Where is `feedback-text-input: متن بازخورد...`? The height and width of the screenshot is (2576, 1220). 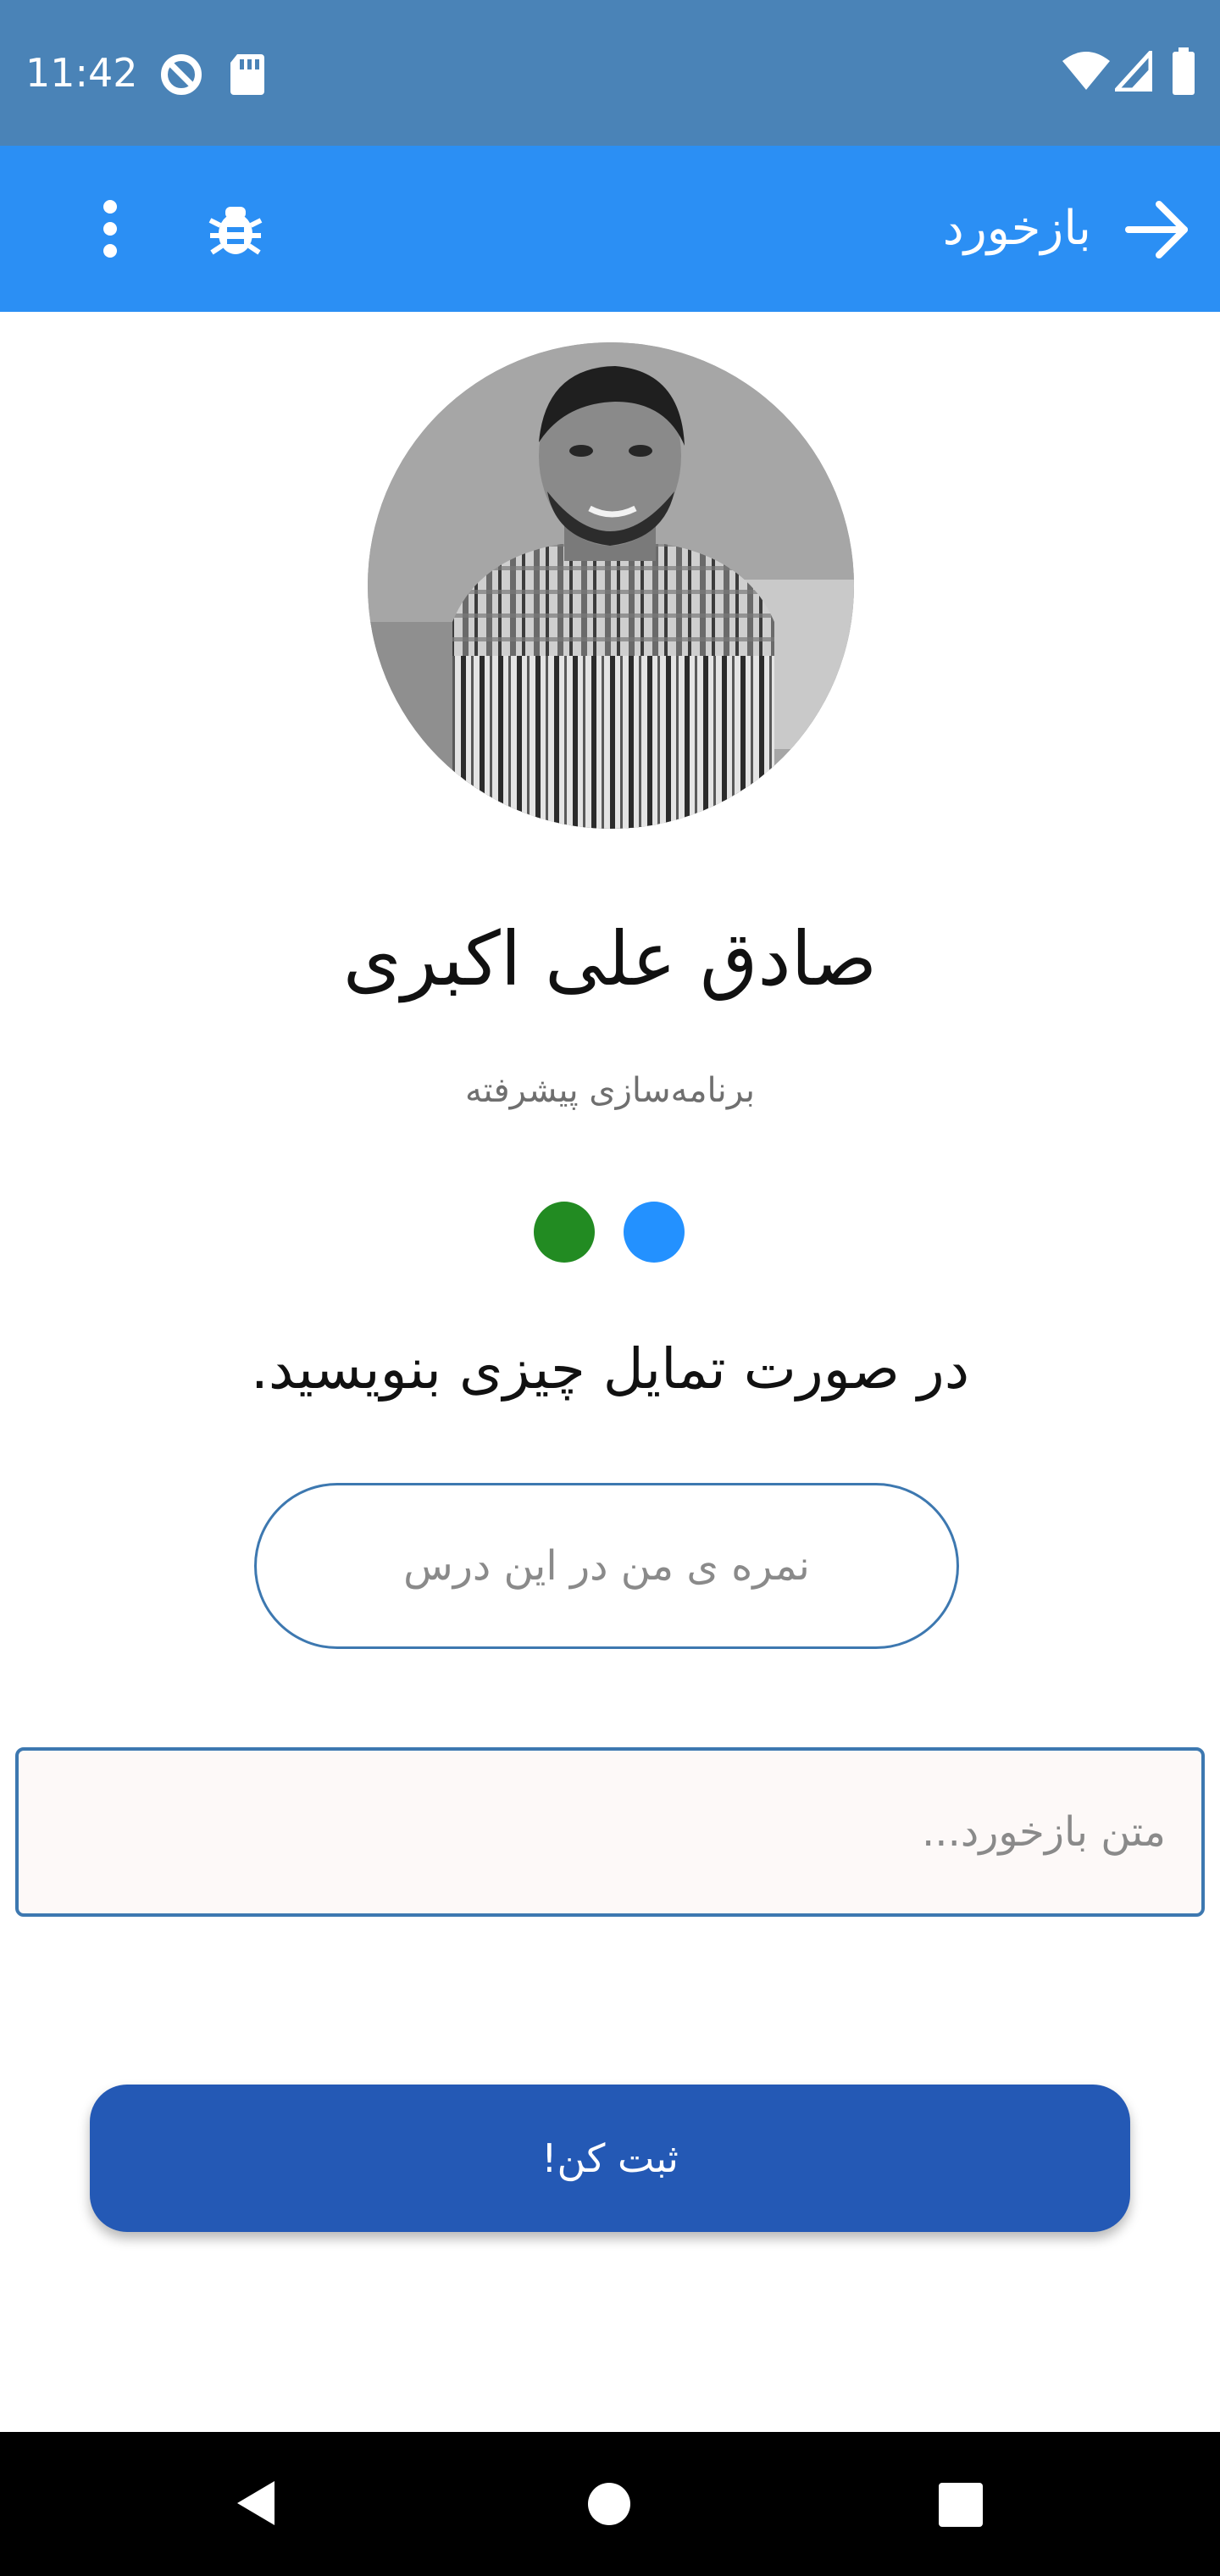 feedback-text-input: متن بازخورد... is located at coordinates (610, 1832).